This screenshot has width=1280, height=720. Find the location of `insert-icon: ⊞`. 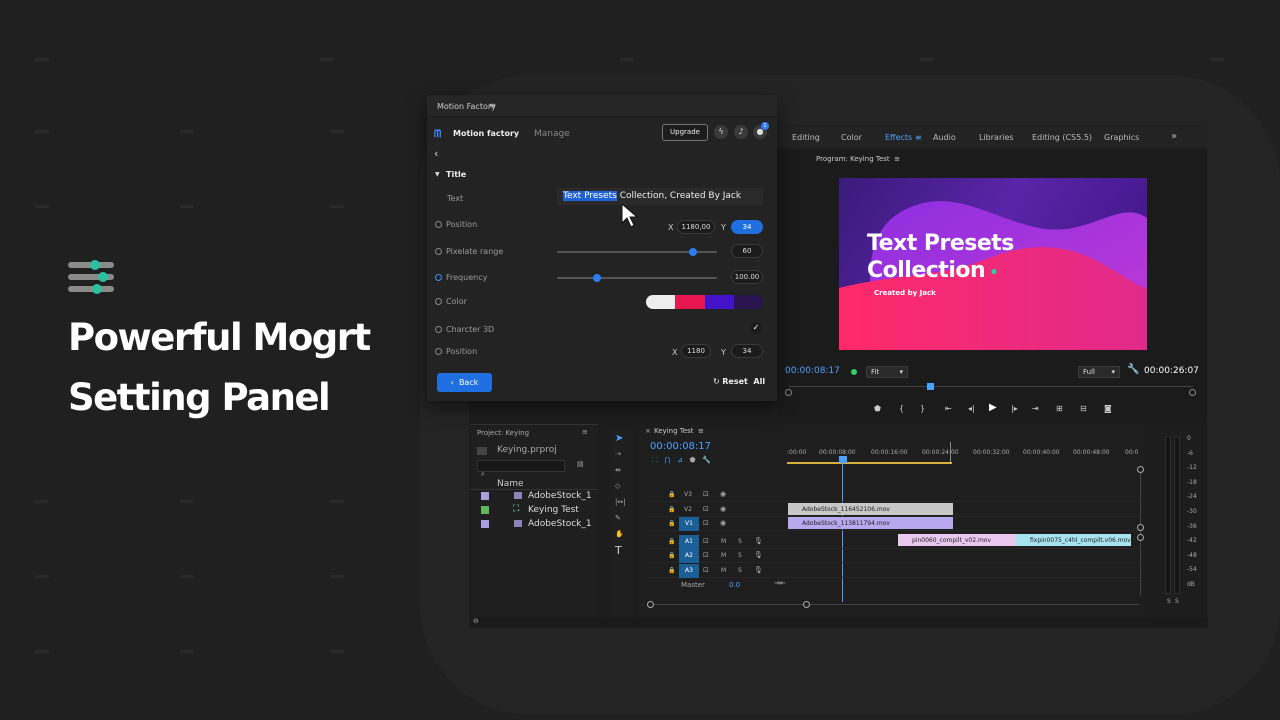

insert-icon: ⊞ is located at coordinates (1059, 408).